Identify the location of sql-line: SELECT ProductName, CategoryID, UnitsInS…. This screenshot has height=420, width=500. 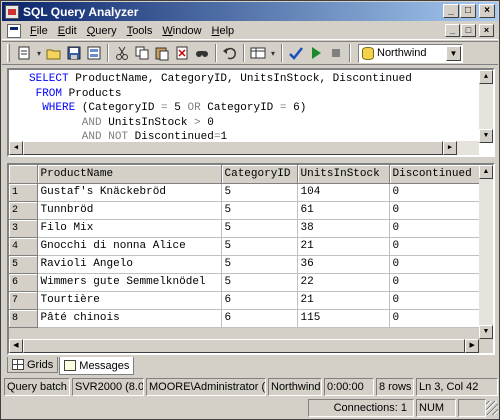
(220, 79).